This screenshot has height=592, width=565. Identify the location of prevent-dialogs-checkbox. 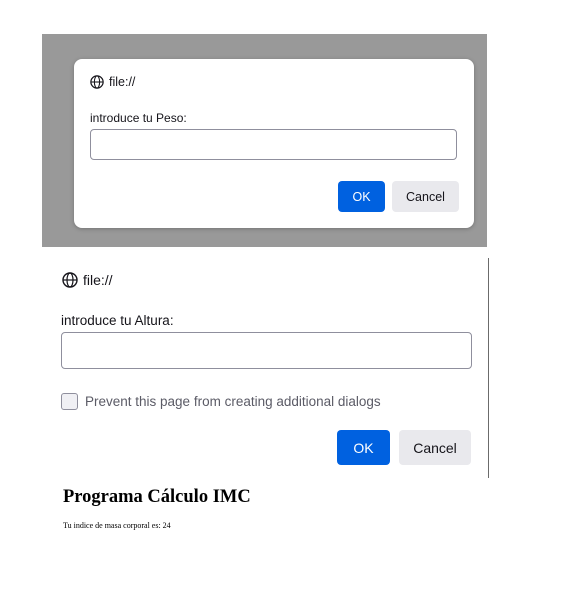
(69, 401).